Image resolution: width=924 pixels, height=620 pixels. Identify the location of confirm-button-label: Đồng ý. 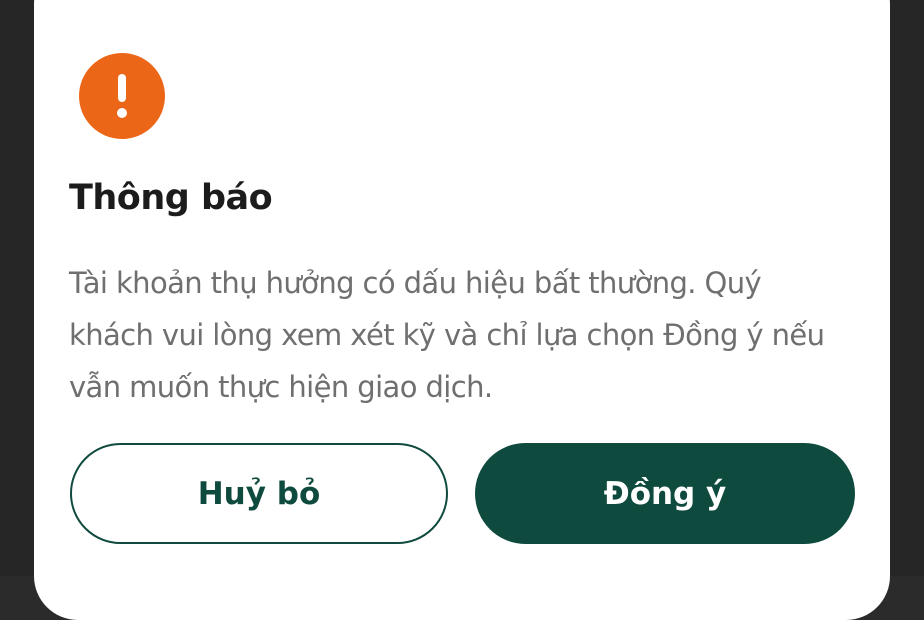
(665, 493).